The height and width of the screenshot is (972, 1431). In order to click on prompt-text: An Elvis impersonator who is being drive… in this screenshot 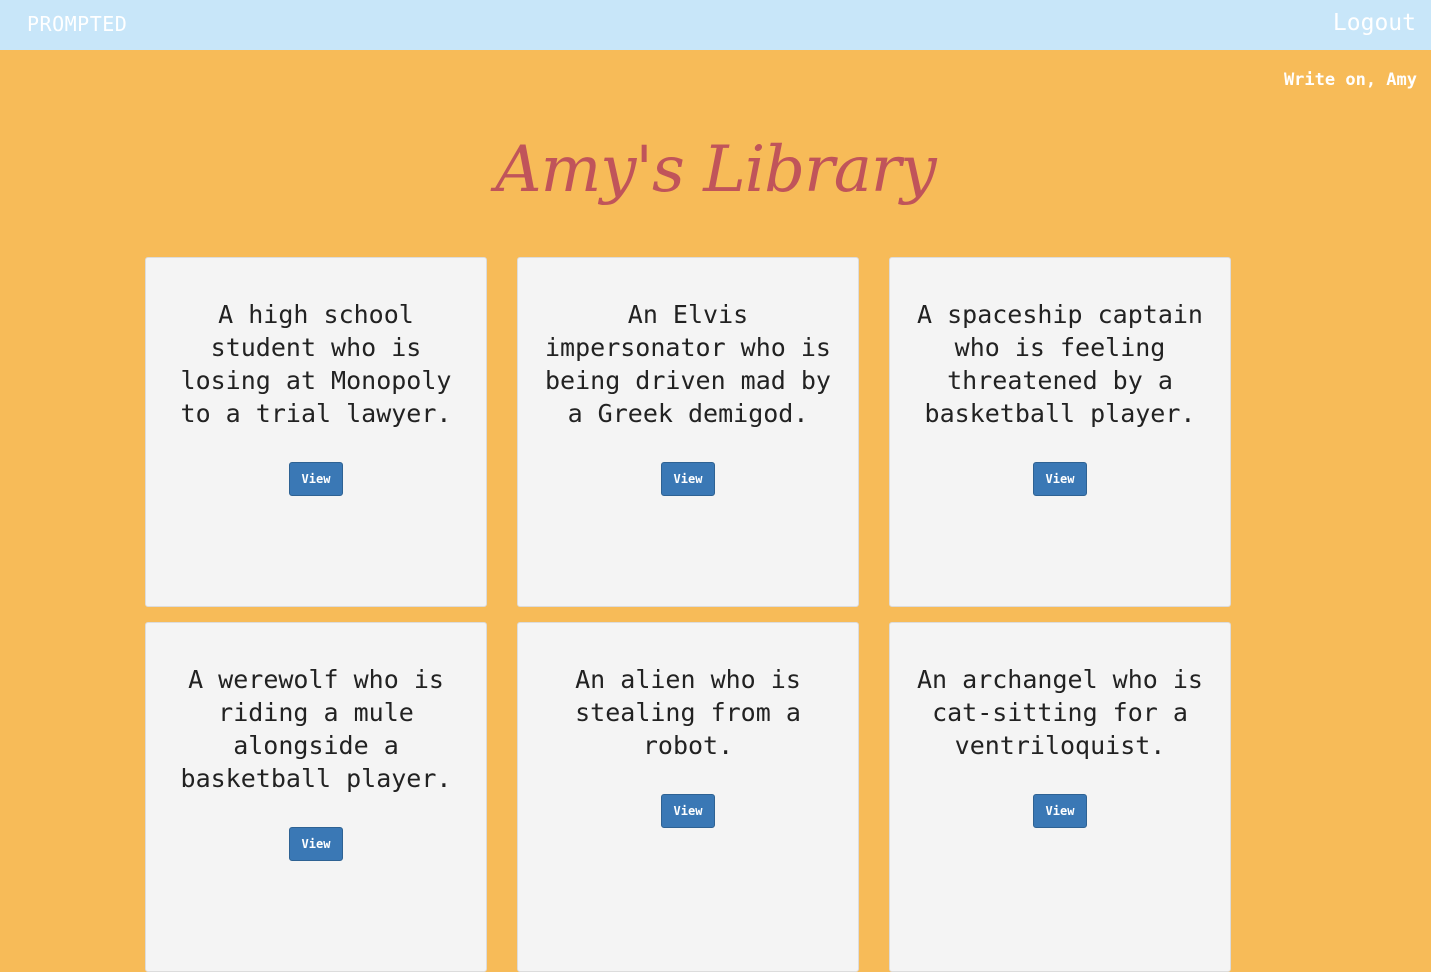, I will do `click(688, 364)`.